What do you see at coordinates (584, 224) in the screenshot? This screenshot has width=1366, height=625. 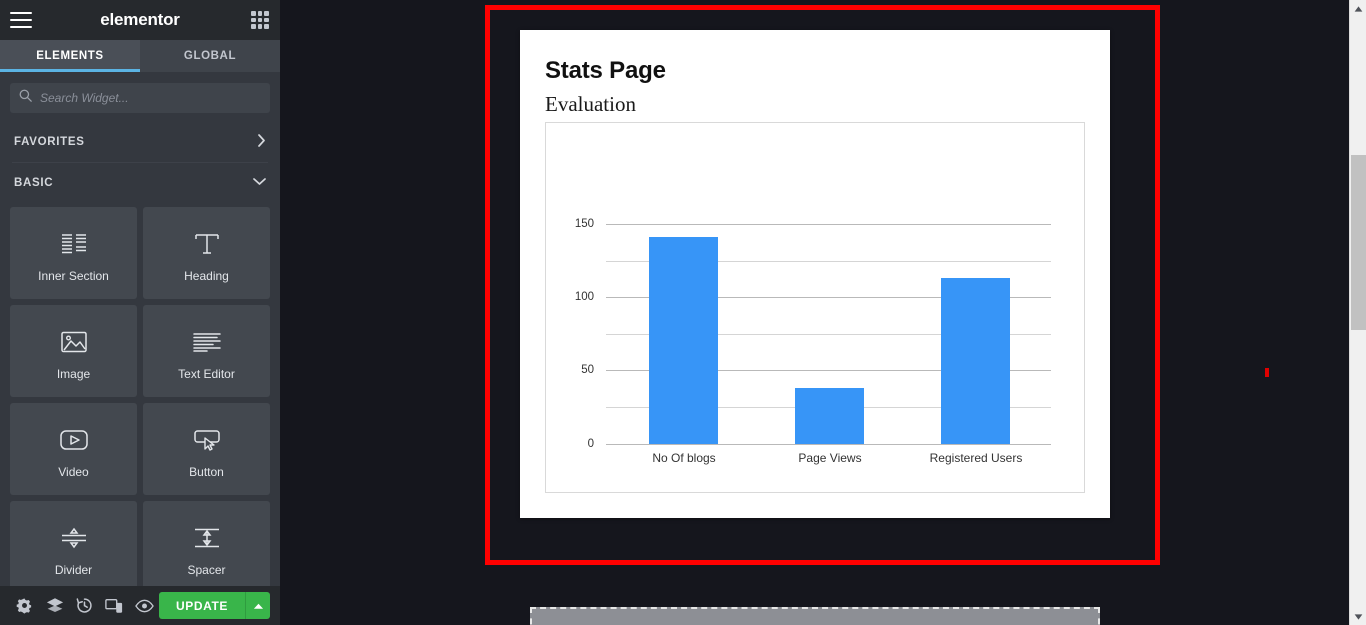 I see `ytick-label-150: 150` at bounding box center [584, 224].